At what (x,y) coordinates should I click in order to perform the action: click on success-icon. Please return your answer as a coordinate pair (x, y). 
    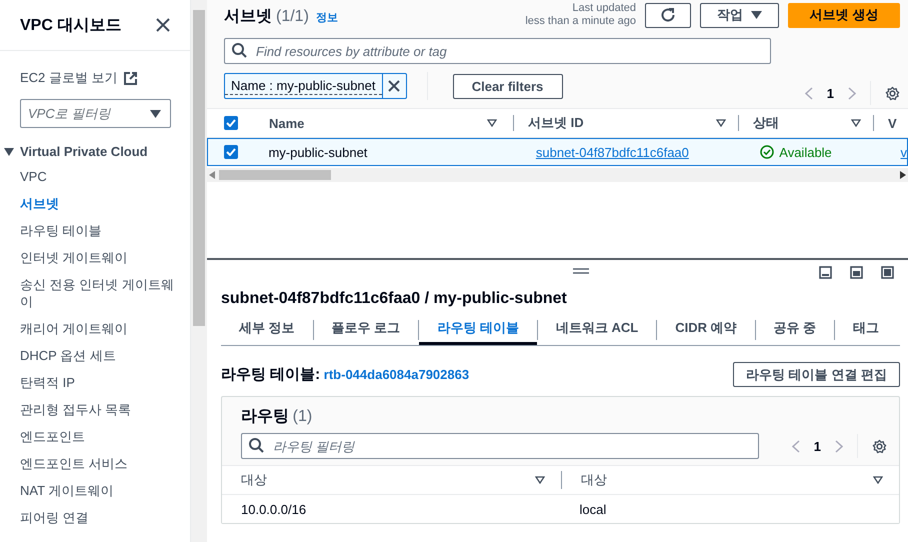
    Looking at the image, I should click on (767, 152).